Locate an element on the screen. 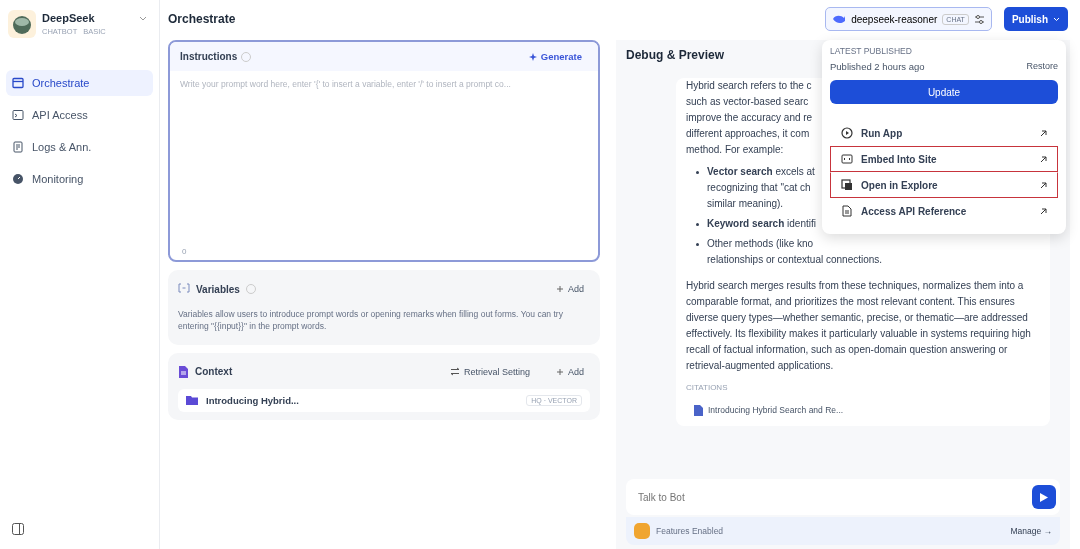  card-title: Context is located at coordinates (214, 372).